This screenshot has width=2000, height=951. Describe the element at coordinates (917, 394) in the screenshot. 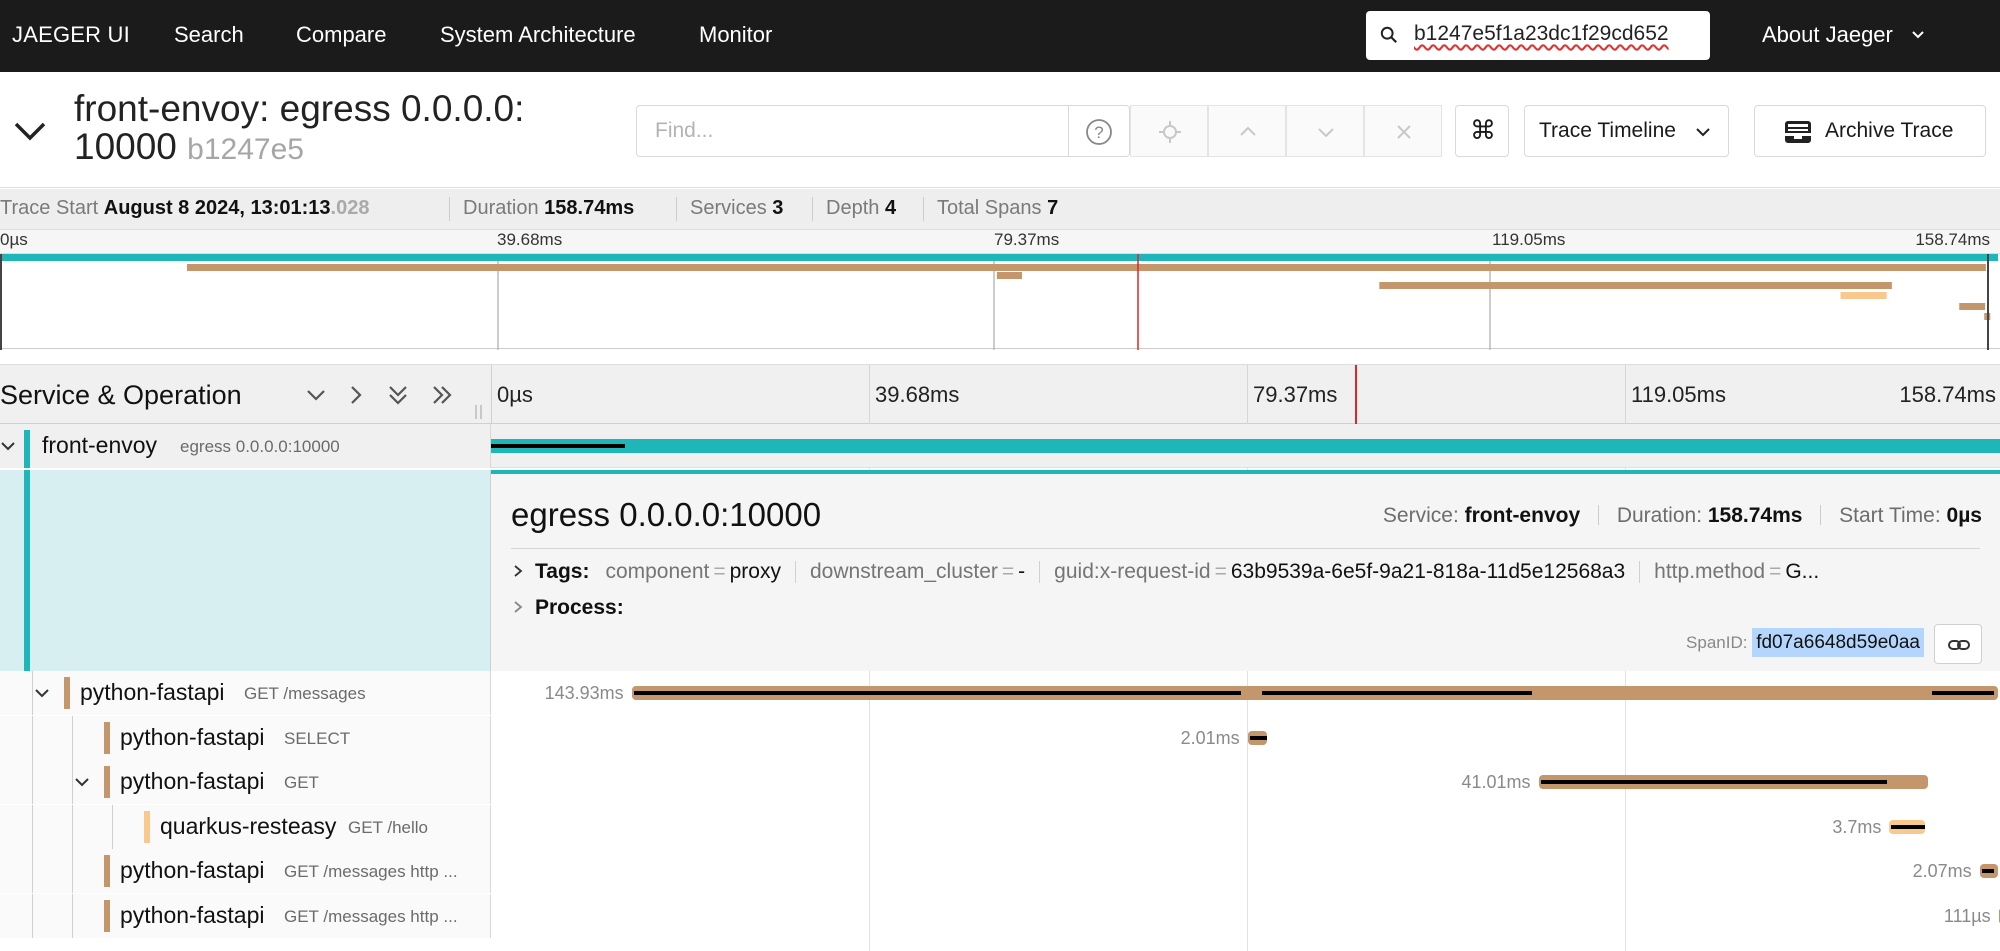

I see `timeline-tick: 39.68ms` at that location.